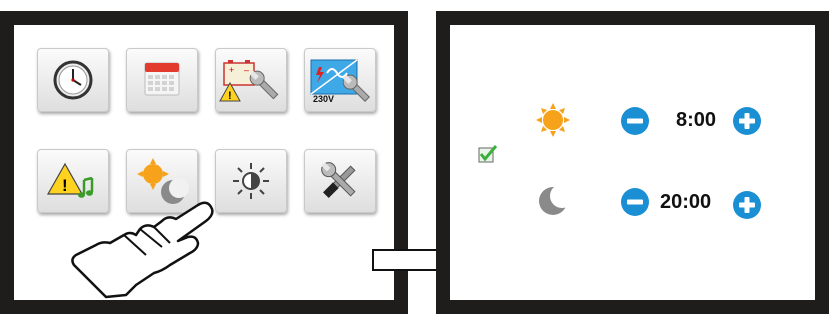  Describe the element at coordinates (747, 205) in the screenshot. I see `night-time-increase-button` at that location.